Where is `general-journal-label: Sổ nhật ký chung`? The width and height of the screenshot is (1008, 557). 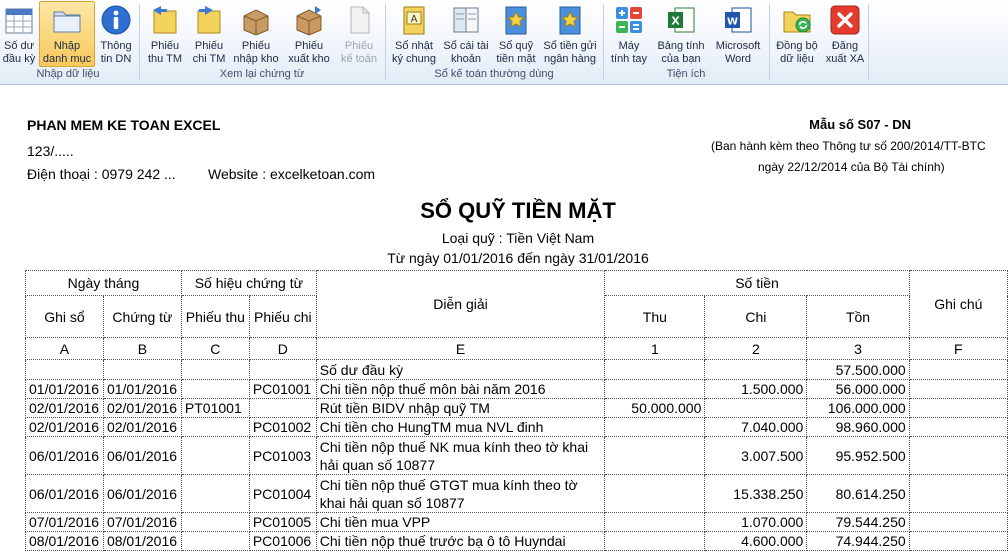 general-journal-label: Sổ nhật ký chung is located at coordinates (414, 52).